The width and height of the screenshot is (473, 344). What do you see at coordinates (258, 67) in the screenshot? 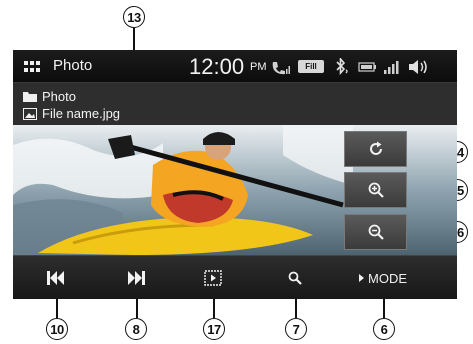
I see `clock-ampm: PM` at bounding box center [258, 67].